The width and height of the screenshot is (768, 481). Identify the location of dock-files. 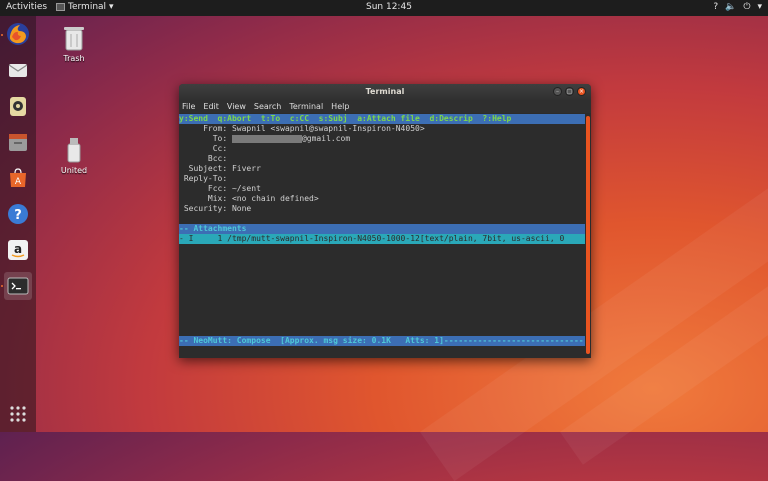
(18, 142).